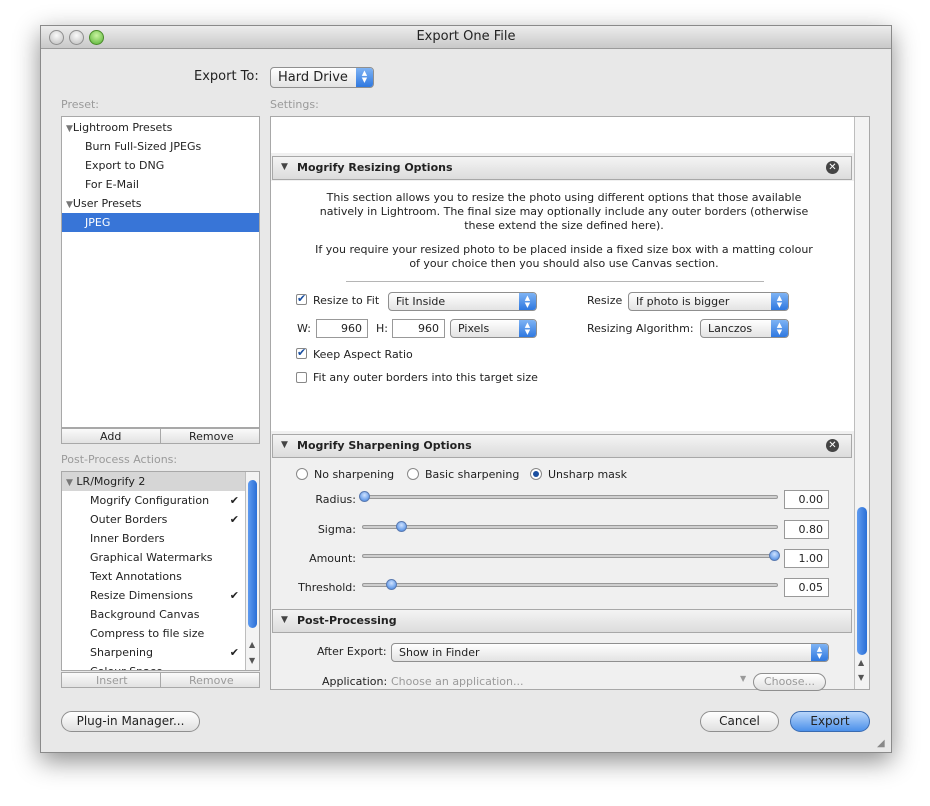 The image size is (930, 806). I want to click on fit-mode-popup: Fit Inside ▲ ▼, so click(462, 301).